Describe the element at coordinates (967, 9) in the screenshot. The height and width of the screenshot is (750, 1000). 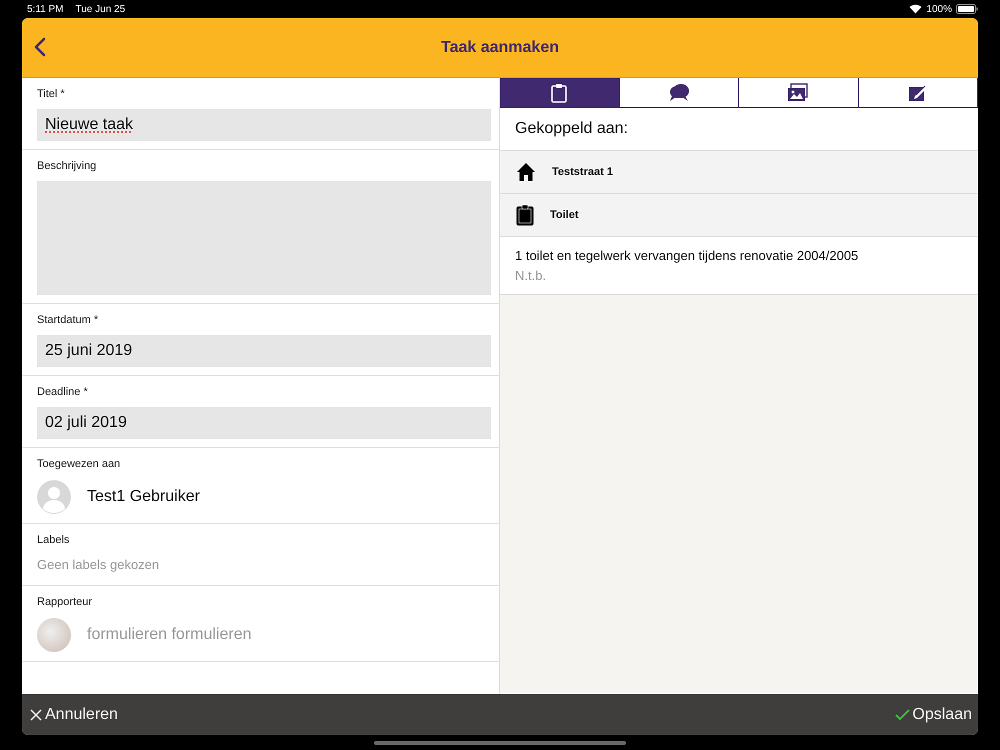
I see `battery-icon` at that location.